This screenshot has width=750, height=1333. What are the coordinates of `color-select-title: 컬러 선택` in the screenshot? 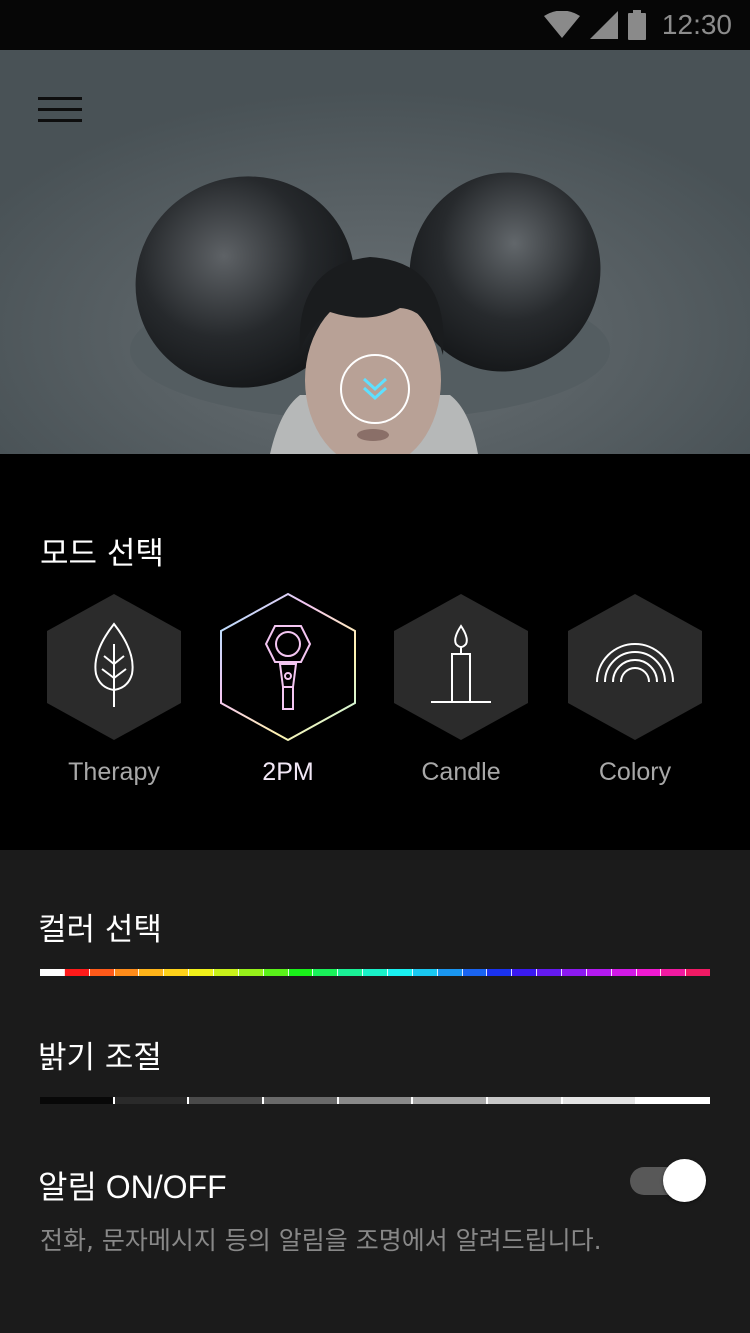 It's located at (100, 930).